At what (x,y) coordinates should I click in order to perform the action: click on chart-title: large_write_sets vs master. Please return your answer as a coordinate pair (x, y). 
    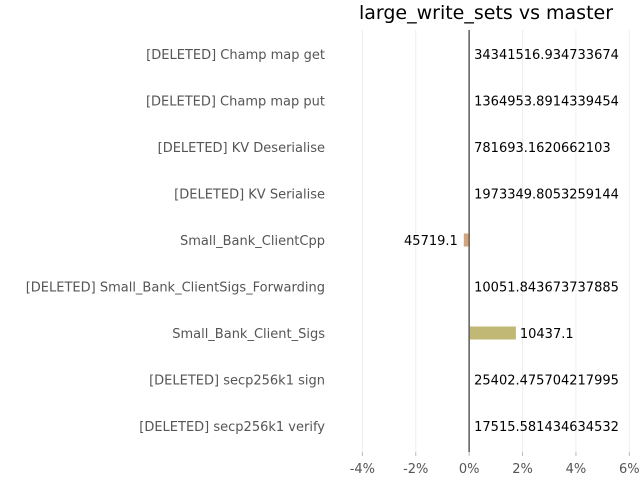
    Looking at the image, I should click on (486, 13).